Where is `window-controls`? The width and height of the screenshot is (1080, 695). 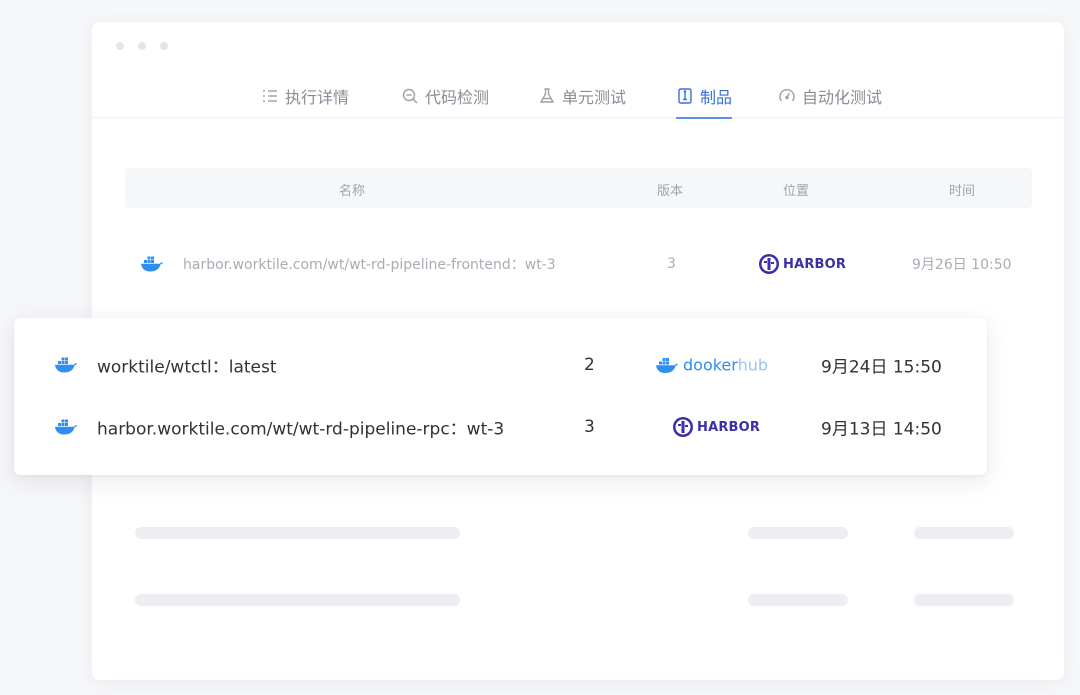 window-controls is located at coordinates (142, 46).